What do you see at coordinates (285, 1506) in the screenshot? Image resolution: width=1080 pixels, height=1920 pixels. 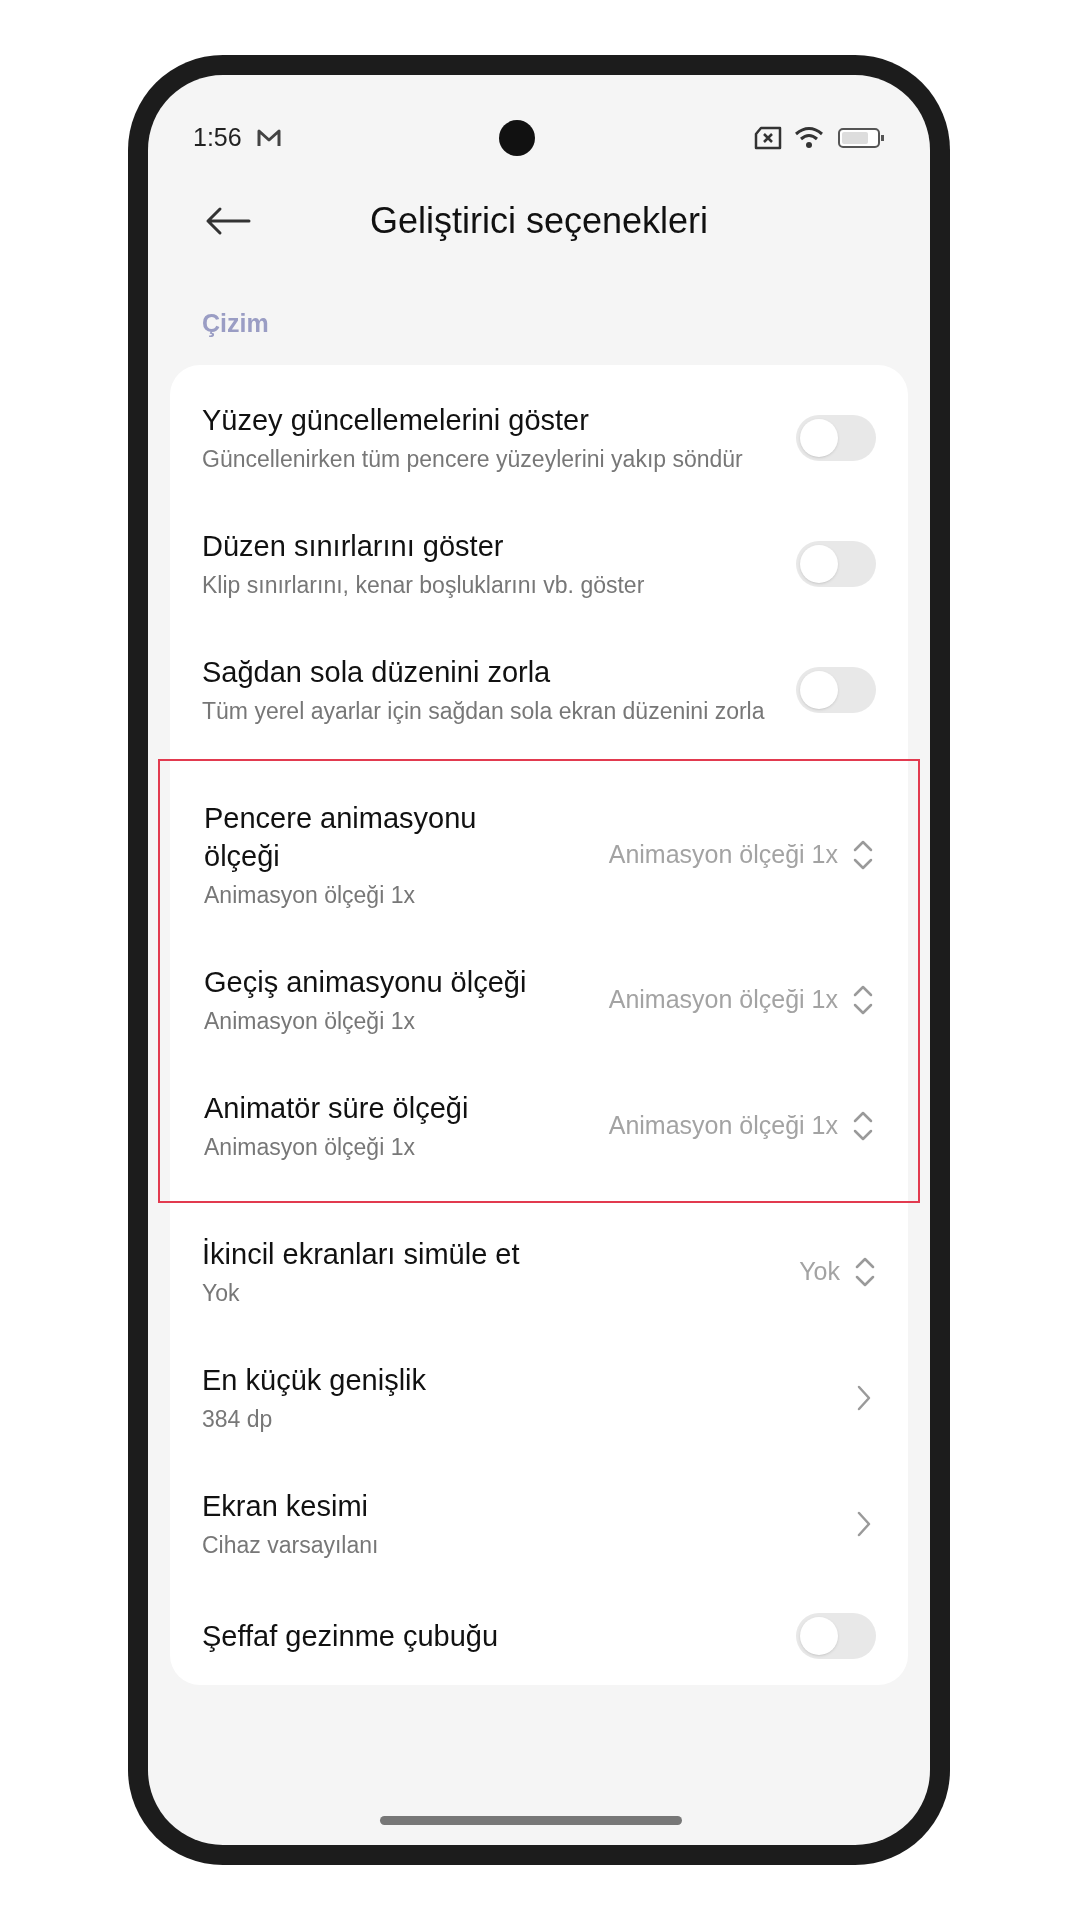 I see `row-title: Ekran kesimi` at bounding box center [285, 1506].